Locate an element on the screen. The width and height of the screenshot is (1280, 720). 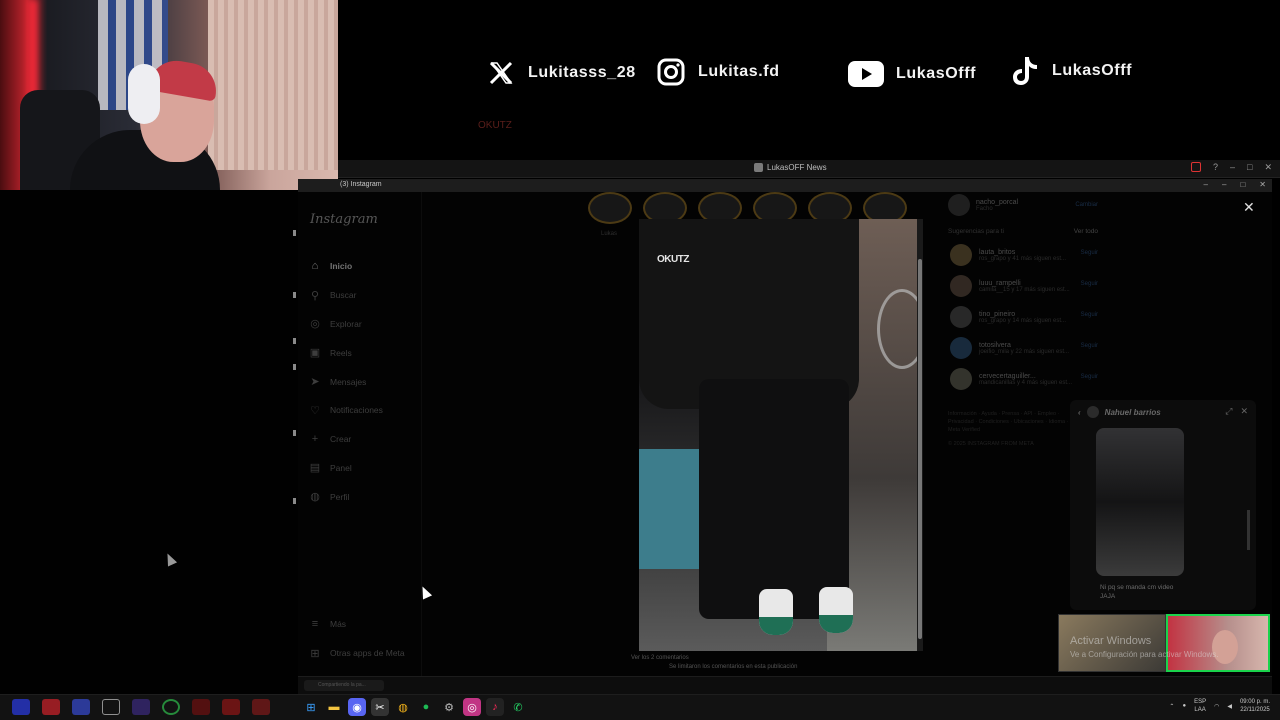
lang-layout: LAA is located at coordinates (1200, 710).